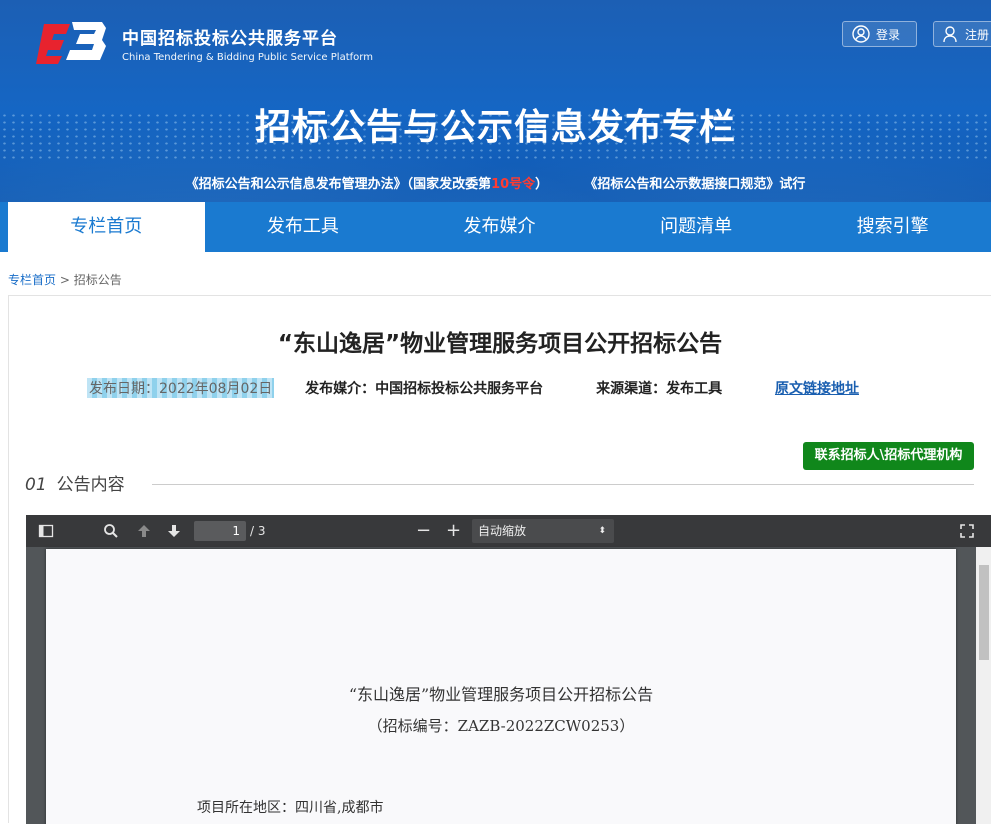 The height and width of the screenshot is (824, 991). I want to click on zoom-in-icon: +, so click(453, 531).